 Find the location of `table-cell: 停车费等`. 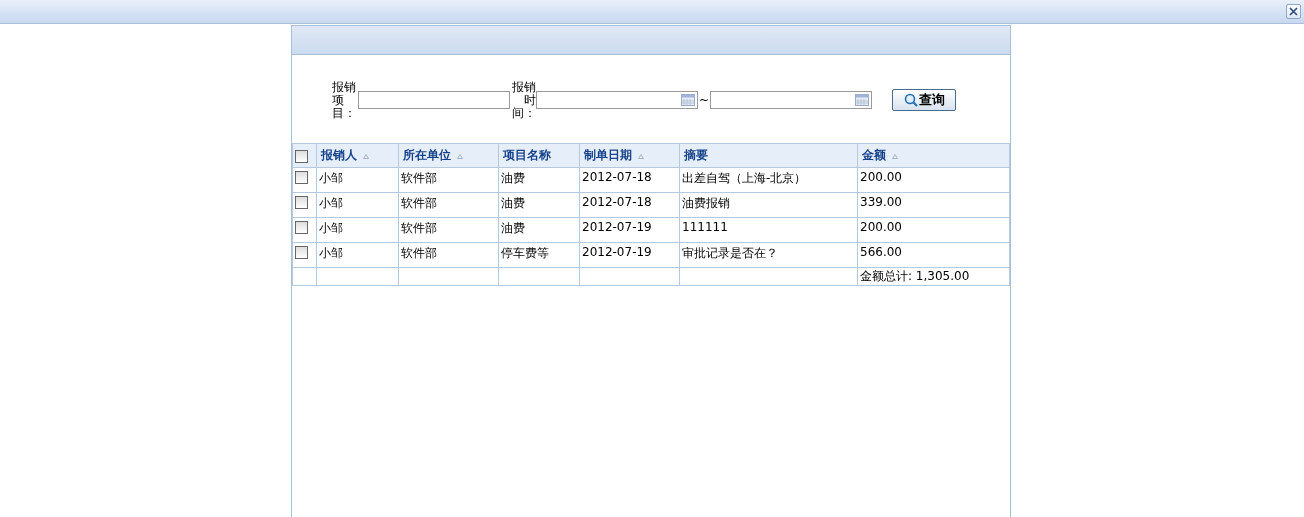

table-cell: 停车费等 is located at coordinates (539, 255).